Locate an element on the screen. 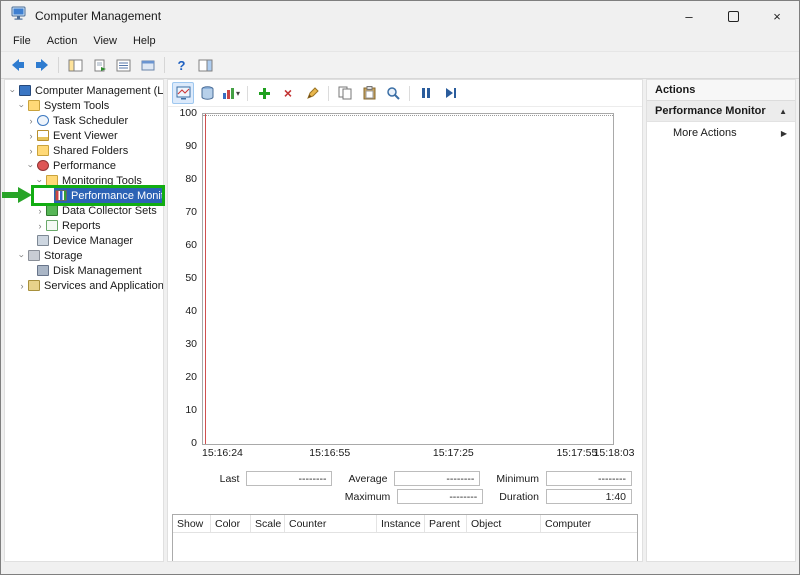 The height and width of the screenshot is (575, 800). time-bar is located at coordinates (205, 279).